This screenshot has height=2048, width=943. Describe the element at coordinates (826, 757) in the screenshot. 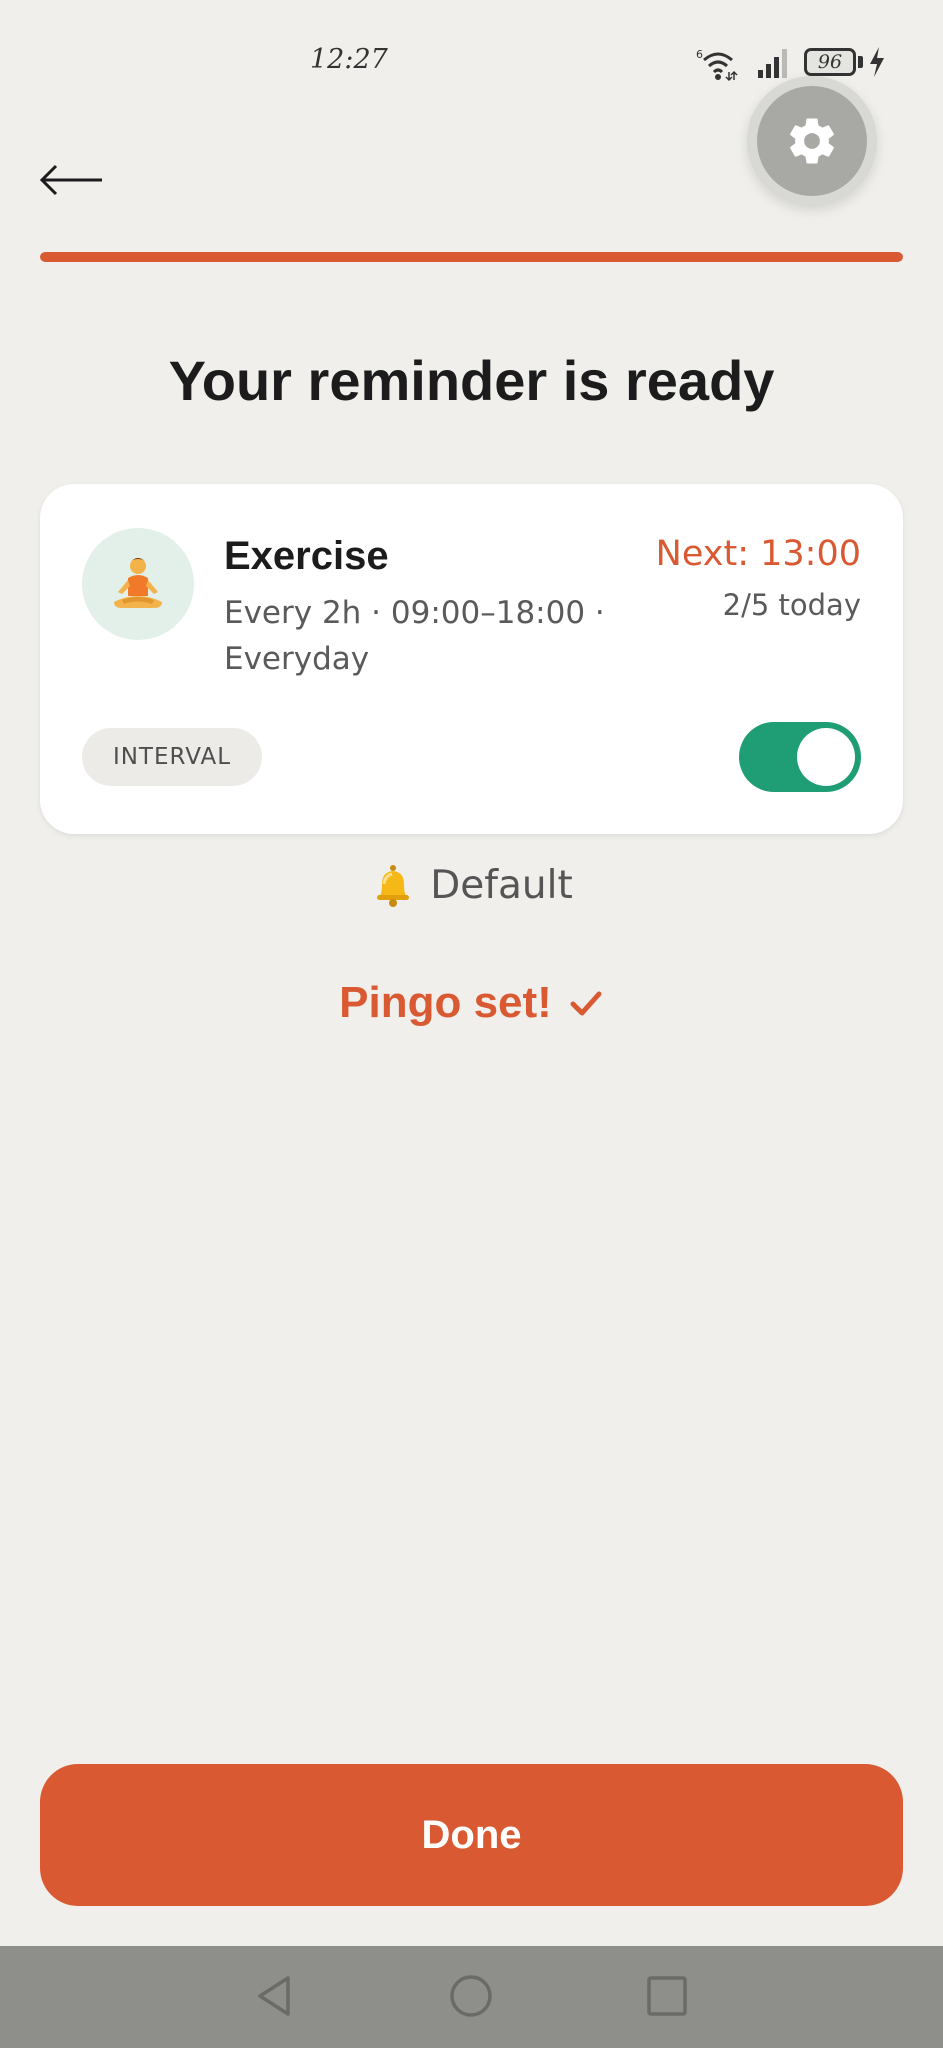

I see `toggle-knob` at that location.